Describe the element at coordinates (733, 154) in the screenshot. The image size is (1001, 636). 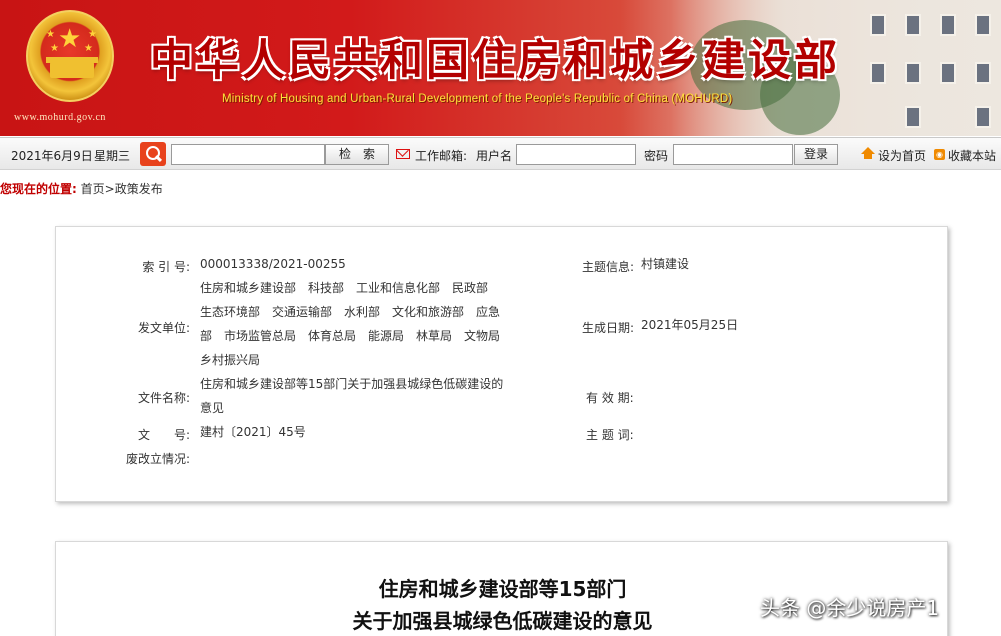
I see `password-input` at that location.